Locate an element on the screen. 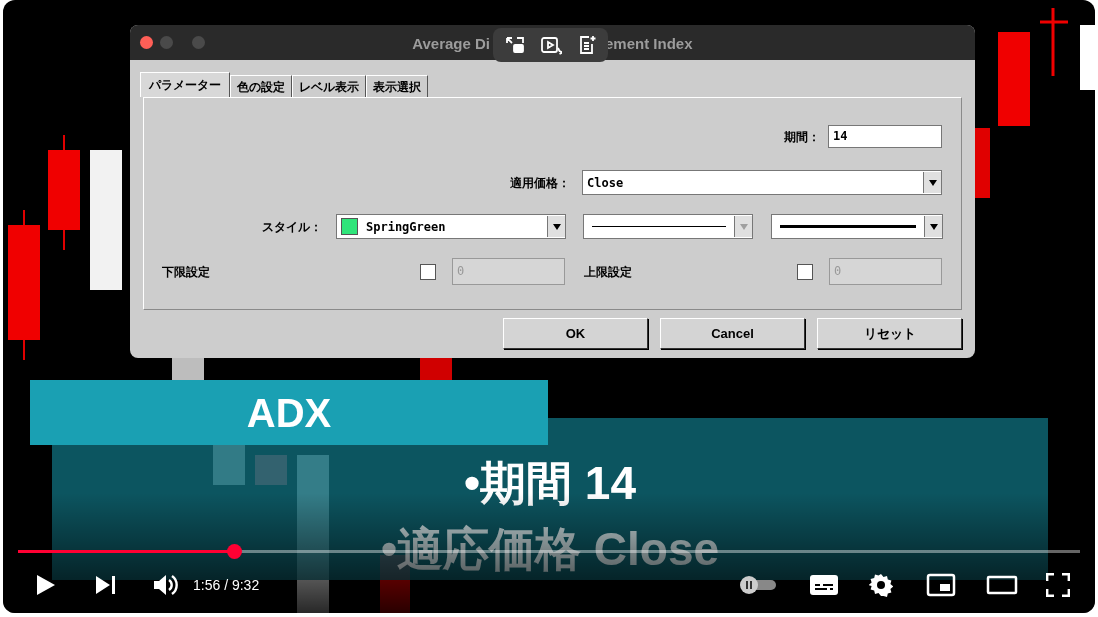 The width and height of the screenshot is (1098, 617). play-icon is located at coordinates (46, 585).